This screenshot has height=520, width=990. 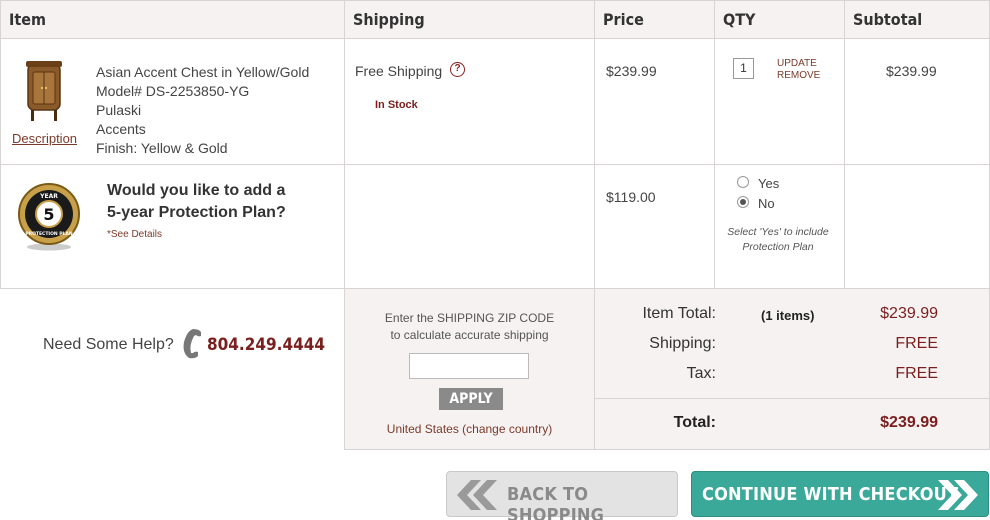 I want to click on tax-value: FREE, so click(x=916, y=373).